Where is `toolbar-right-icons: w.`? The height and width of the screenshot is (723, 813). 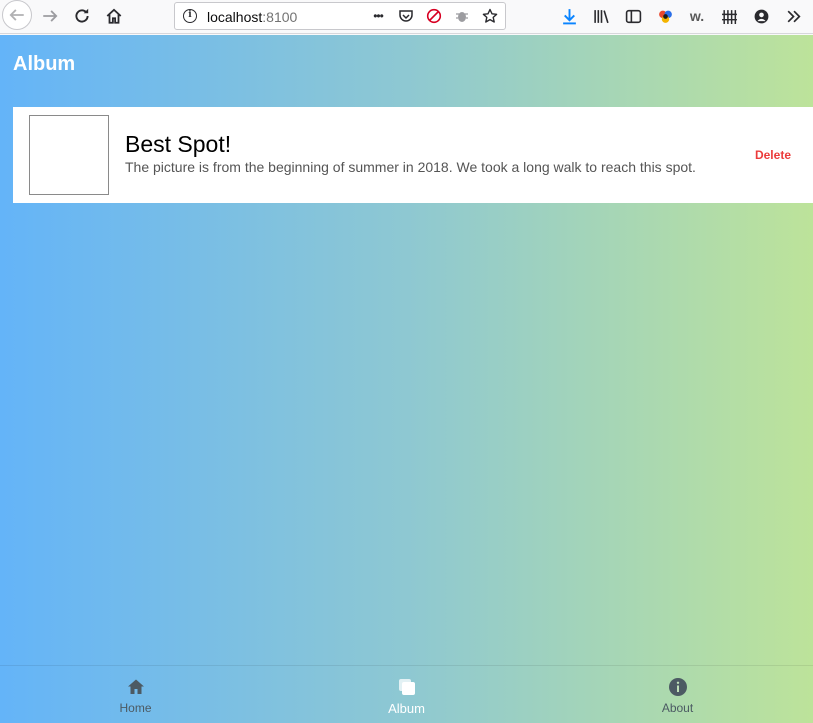
toolbar-right-icons: w. is located at coordinates (681, 16).